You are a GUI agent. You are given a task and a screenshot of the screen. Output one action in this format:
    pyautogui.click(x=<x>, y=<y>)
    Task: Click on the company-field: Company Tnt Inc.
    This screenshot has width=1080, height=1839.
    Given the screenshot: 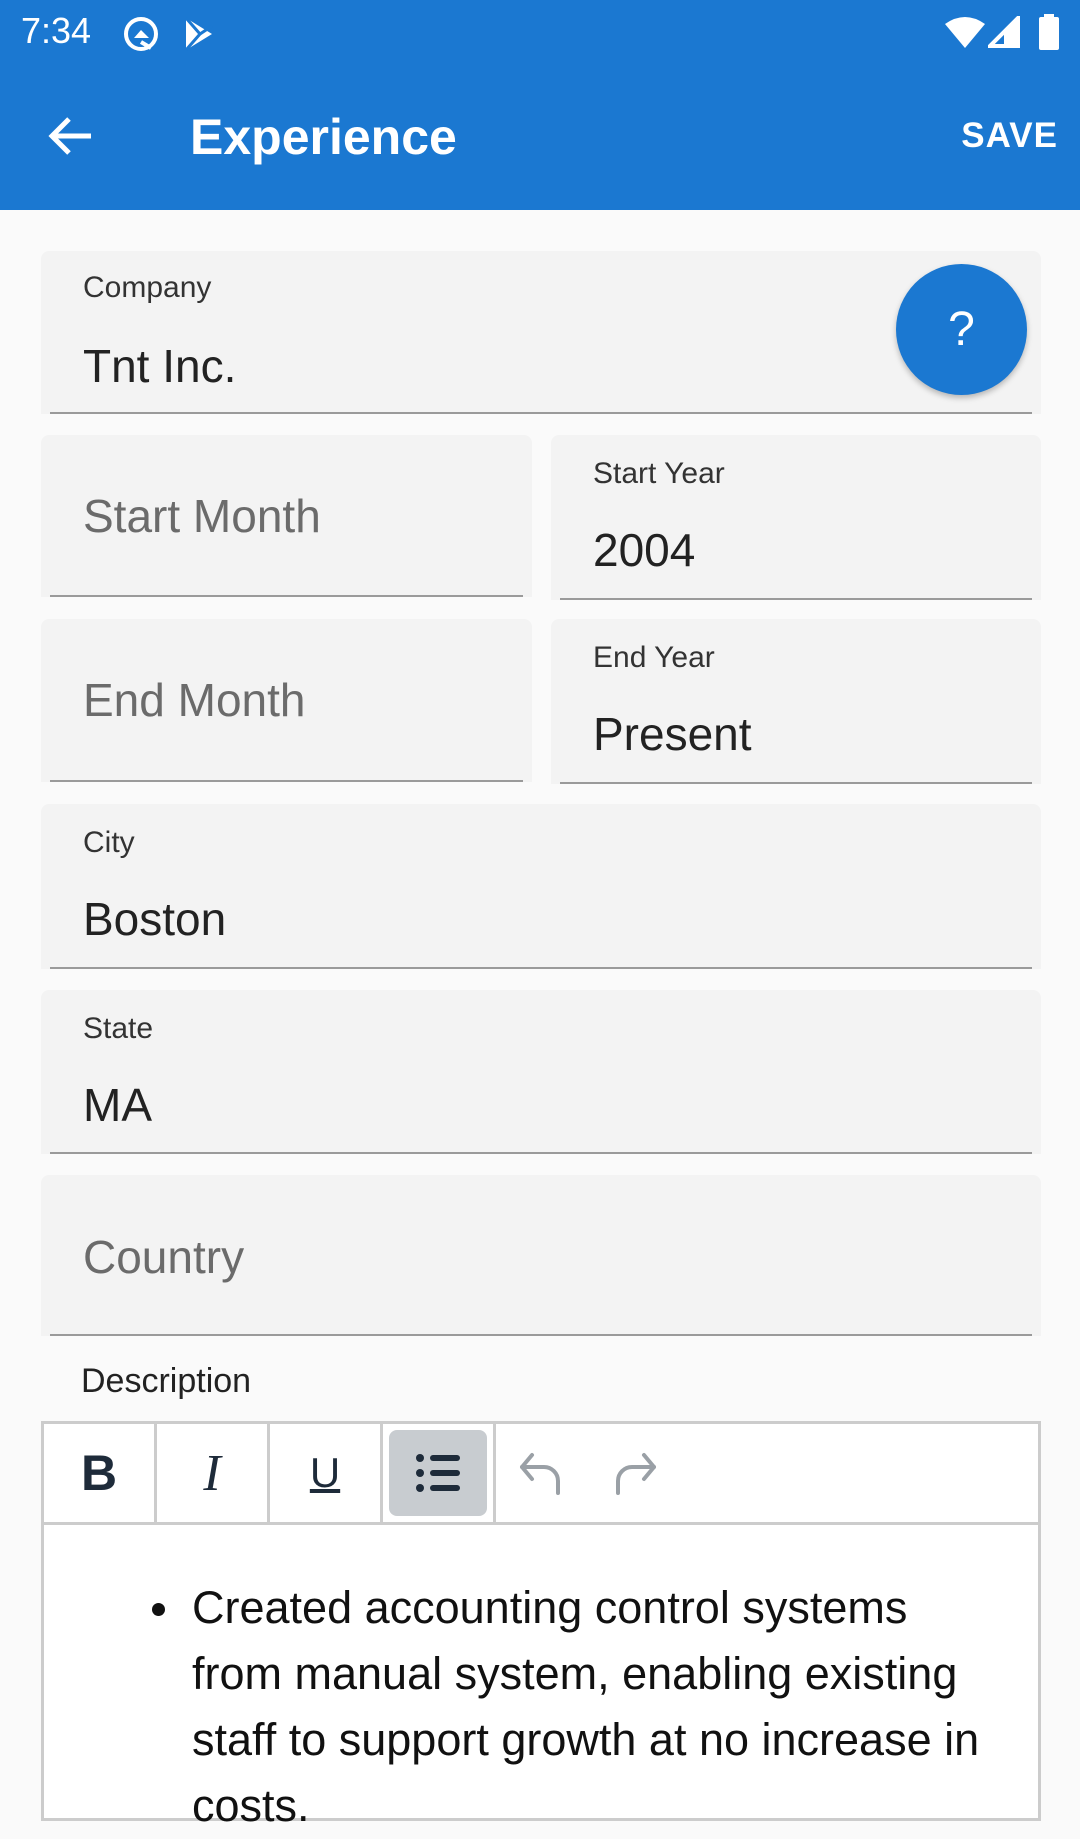 What is the action you would take?
    pyautogui.click(x=541, y=332)
    